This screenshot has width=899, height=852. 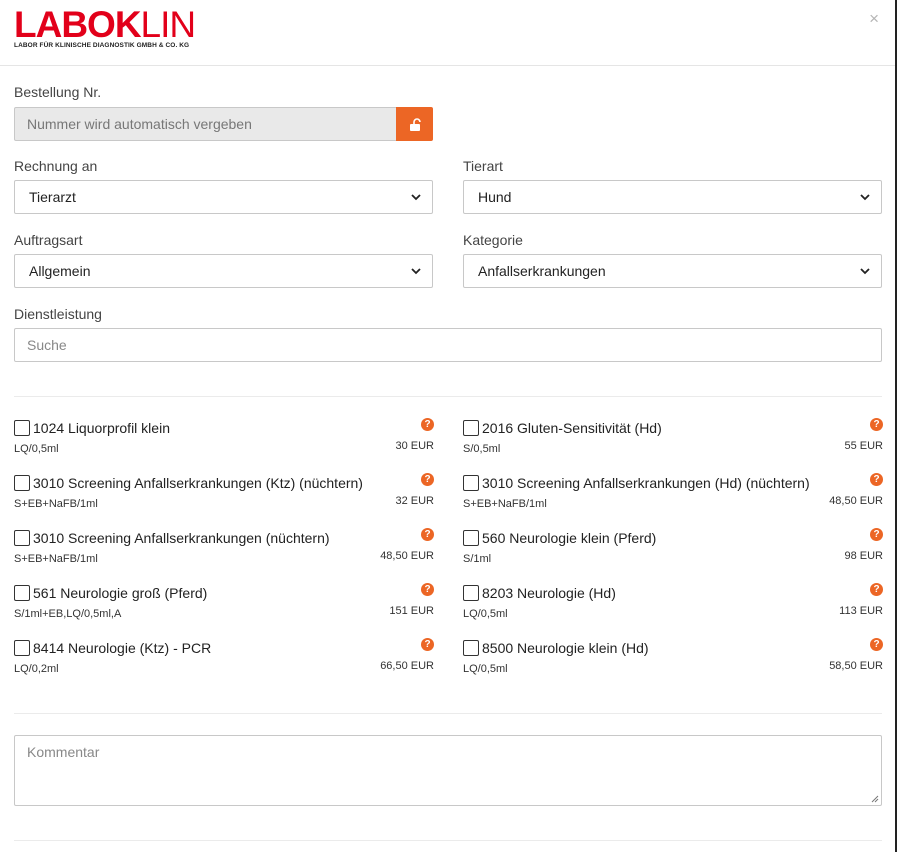 What do you see at coordinates (58, 92) in the screenshot?
I see `order-number-label: Bestellung Nr.` at bounding box center [58, 92].